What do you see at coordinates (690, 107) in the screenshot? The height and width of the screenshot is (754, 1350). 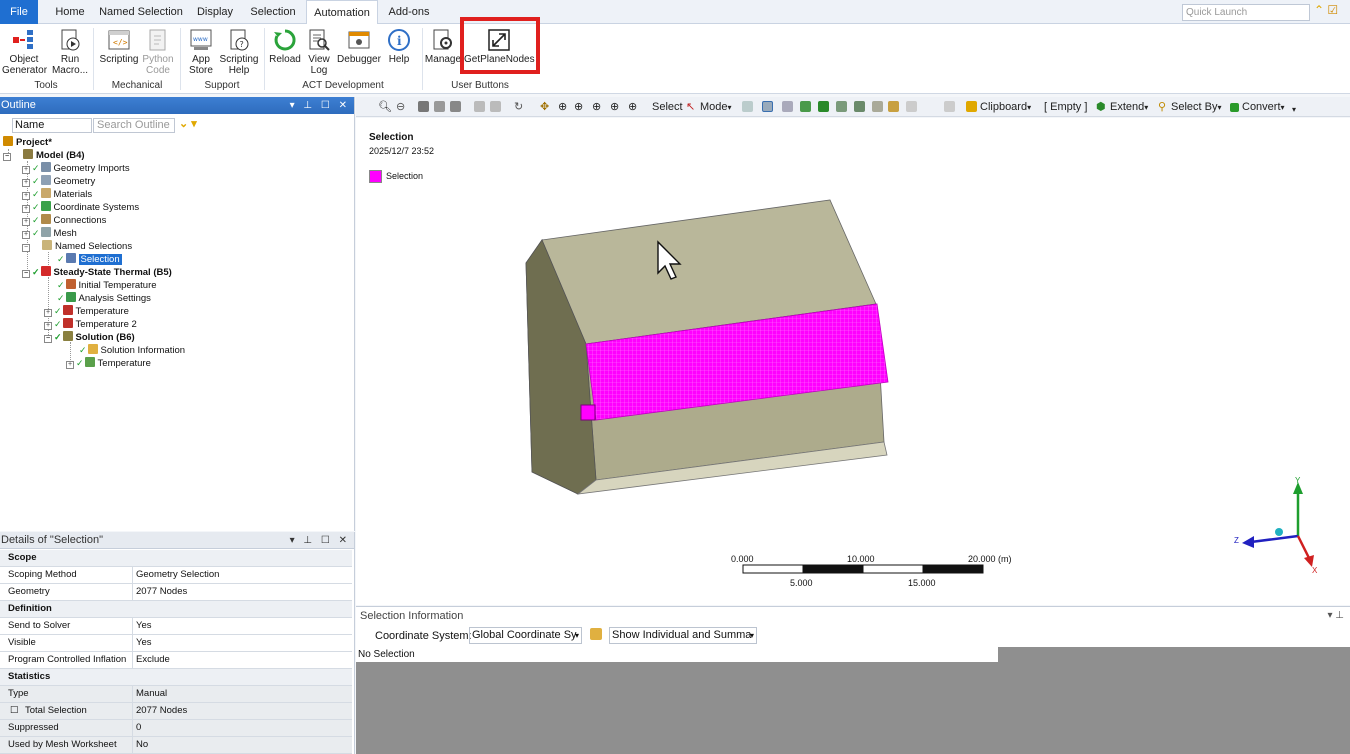 I see `mode-arrow-icon: ↖` at bounding box center [690, 107].